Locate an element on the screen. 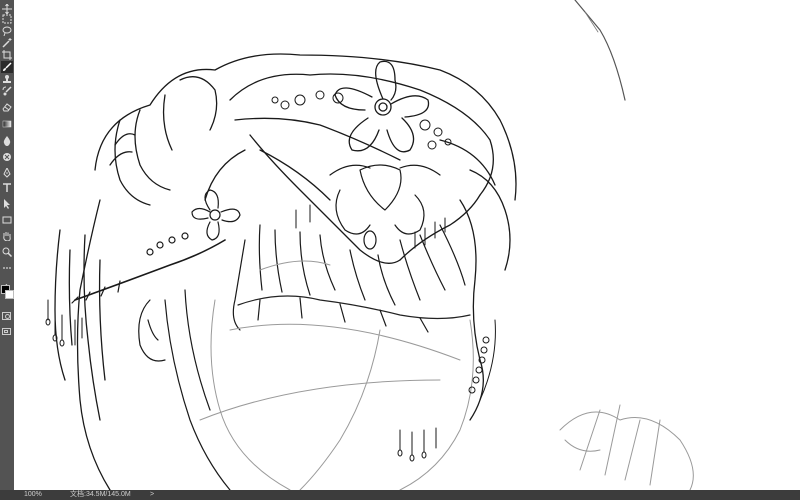 The height and width of the screenshot is (500, 800). eraser-icon is located at coordinates (7, 107).